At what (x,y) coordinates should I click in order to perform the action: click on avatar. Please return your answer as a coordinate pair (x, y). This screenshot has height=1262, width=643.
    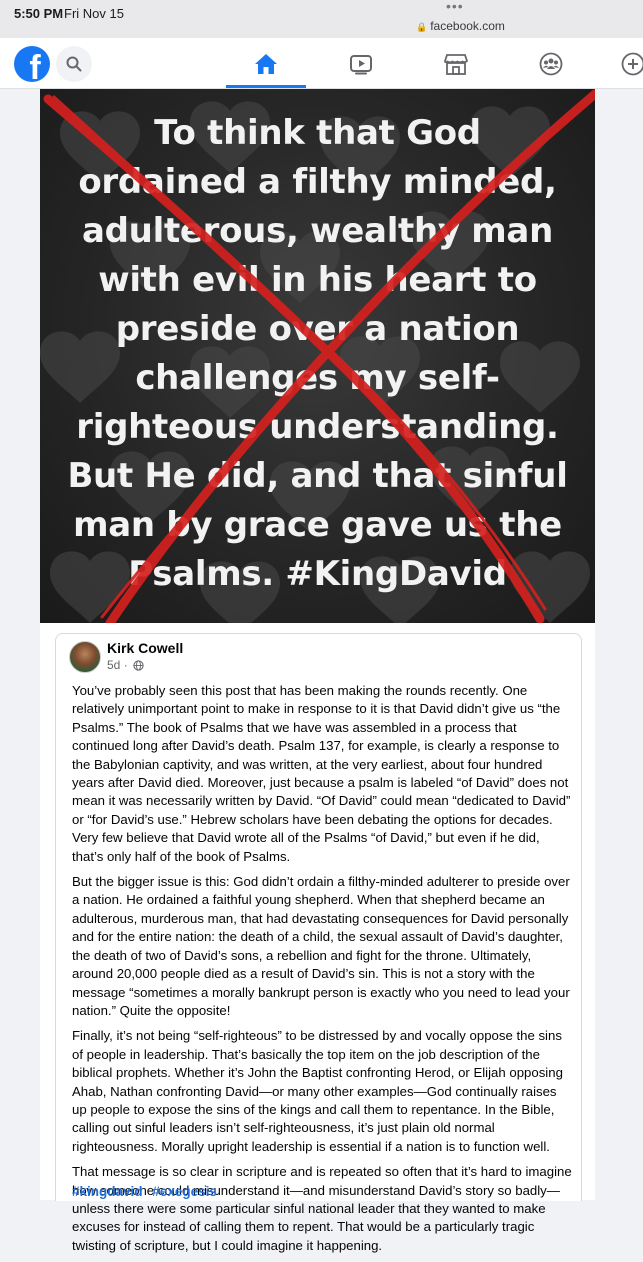
    Looking at the image, I should click on (85, 657).